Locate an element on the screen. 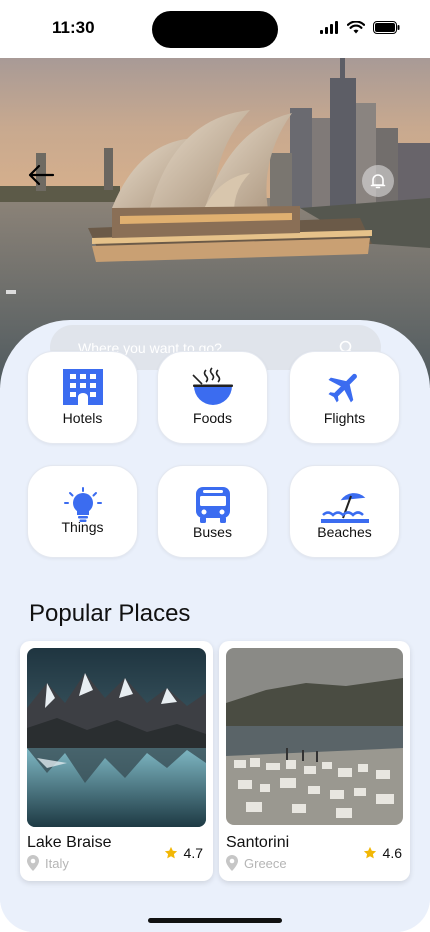 This screenshot has width=430, height=932. status-bar: 11:30 is located at coordinates (215, 29).